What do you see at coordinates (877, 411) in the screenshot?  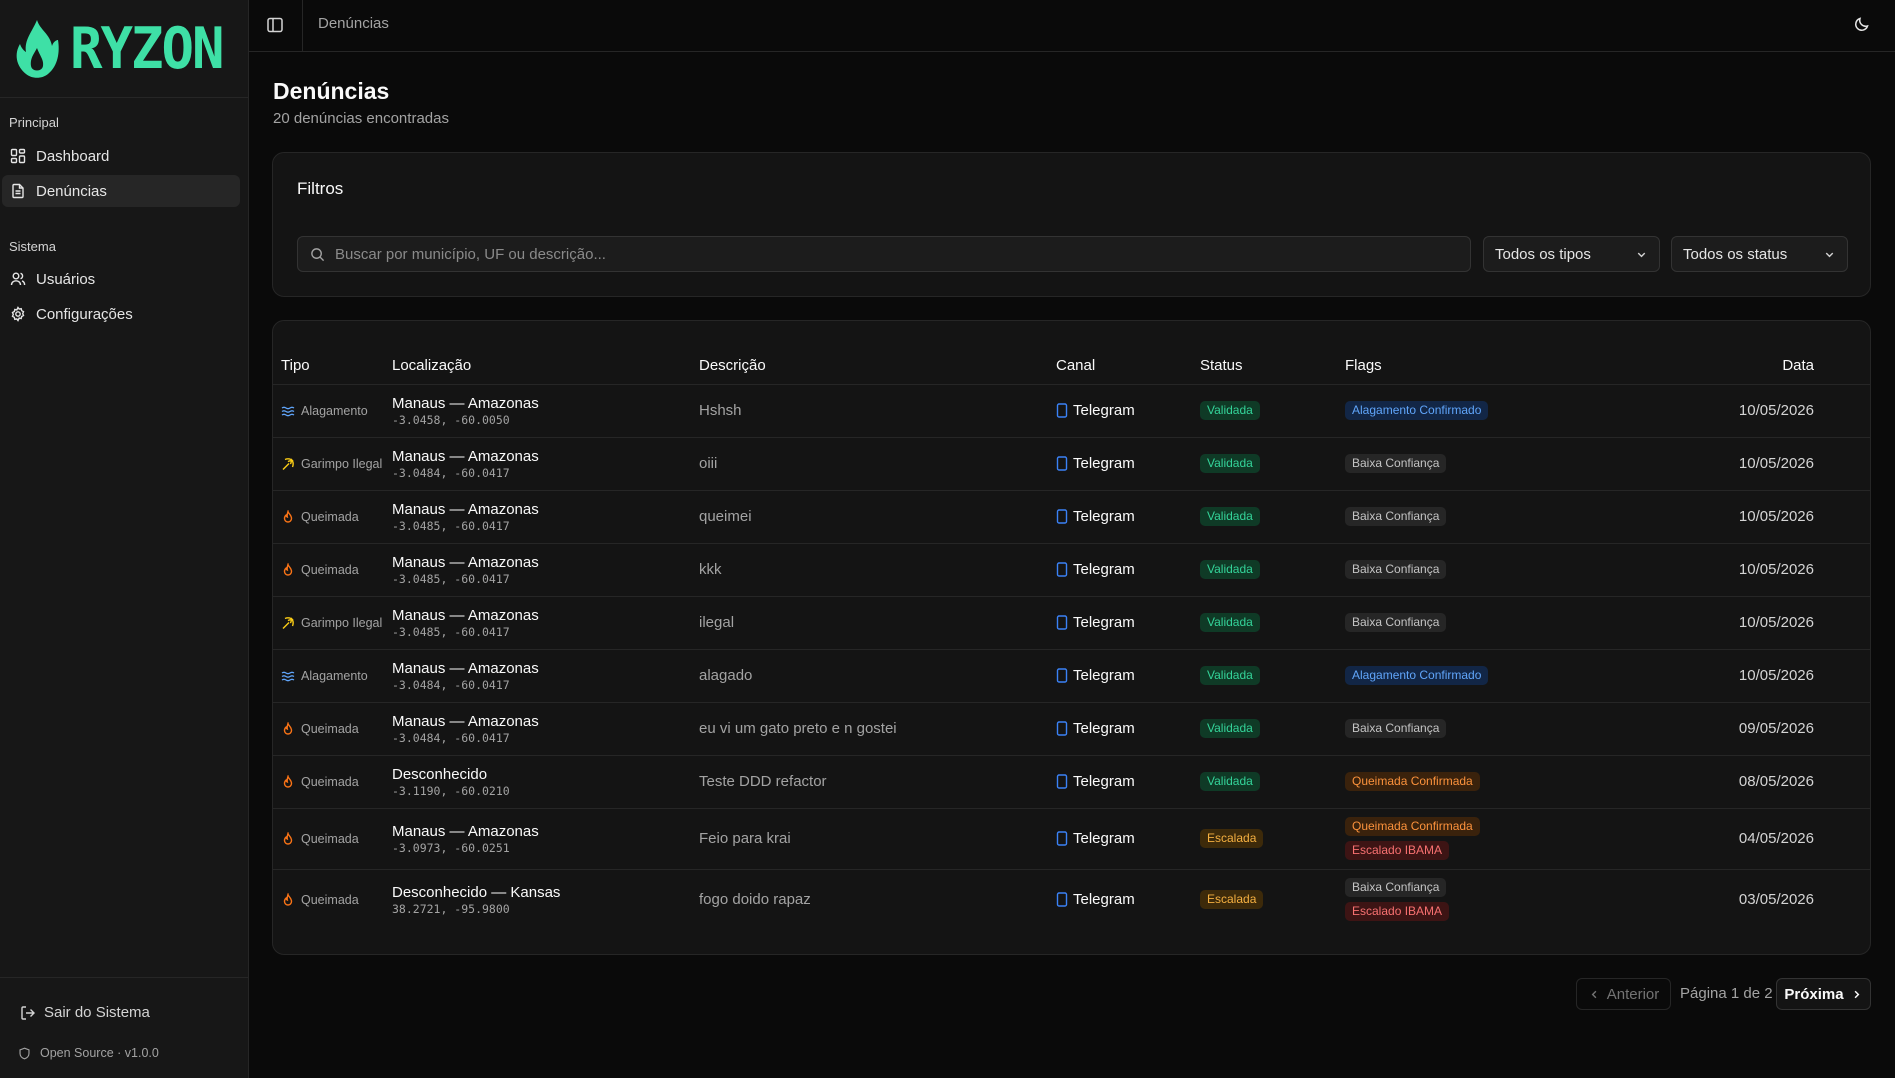 I see `cell-descricao: Hshsh` at bounding box center [877, 411].